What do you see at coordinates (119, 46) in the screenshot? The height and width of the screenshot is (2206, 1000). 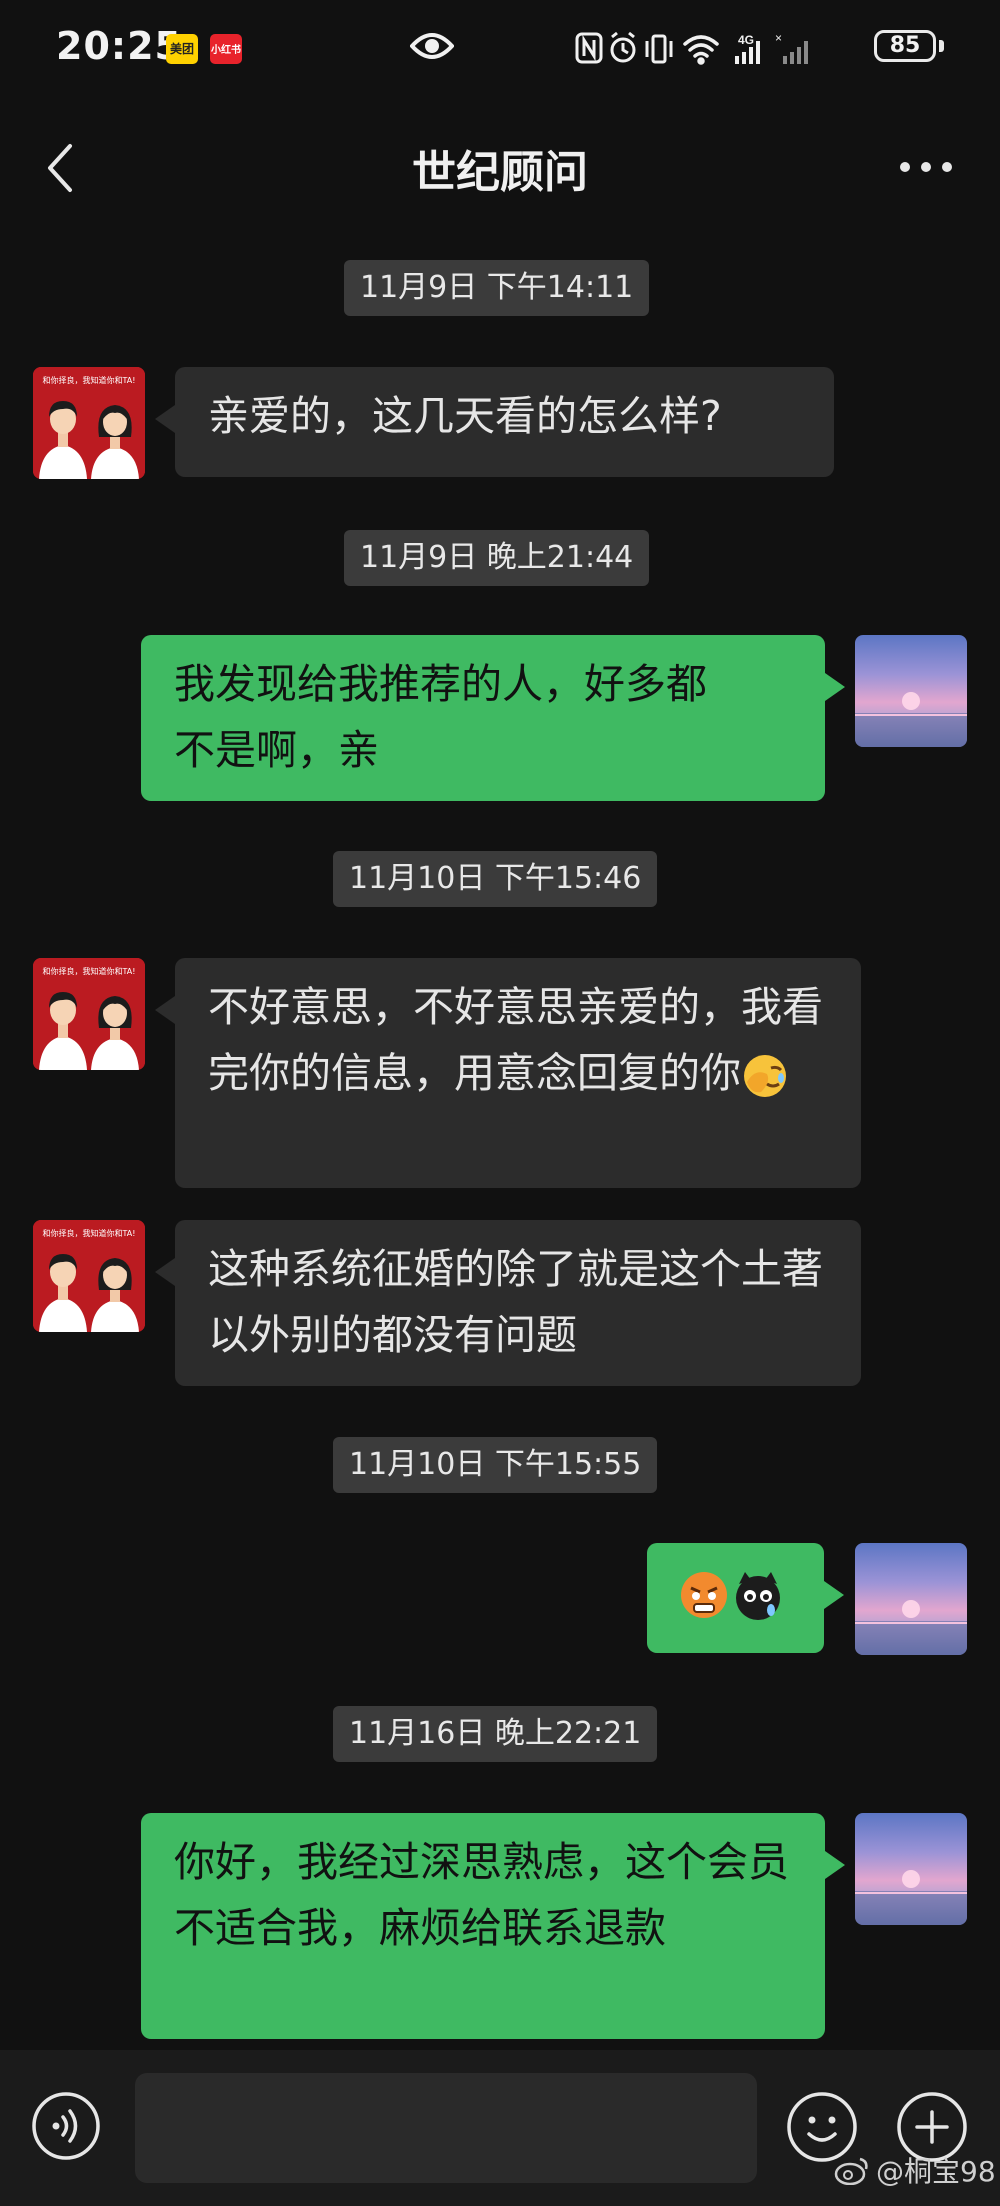 I see `status-time: 20:25` at bounding box center [119, 46].